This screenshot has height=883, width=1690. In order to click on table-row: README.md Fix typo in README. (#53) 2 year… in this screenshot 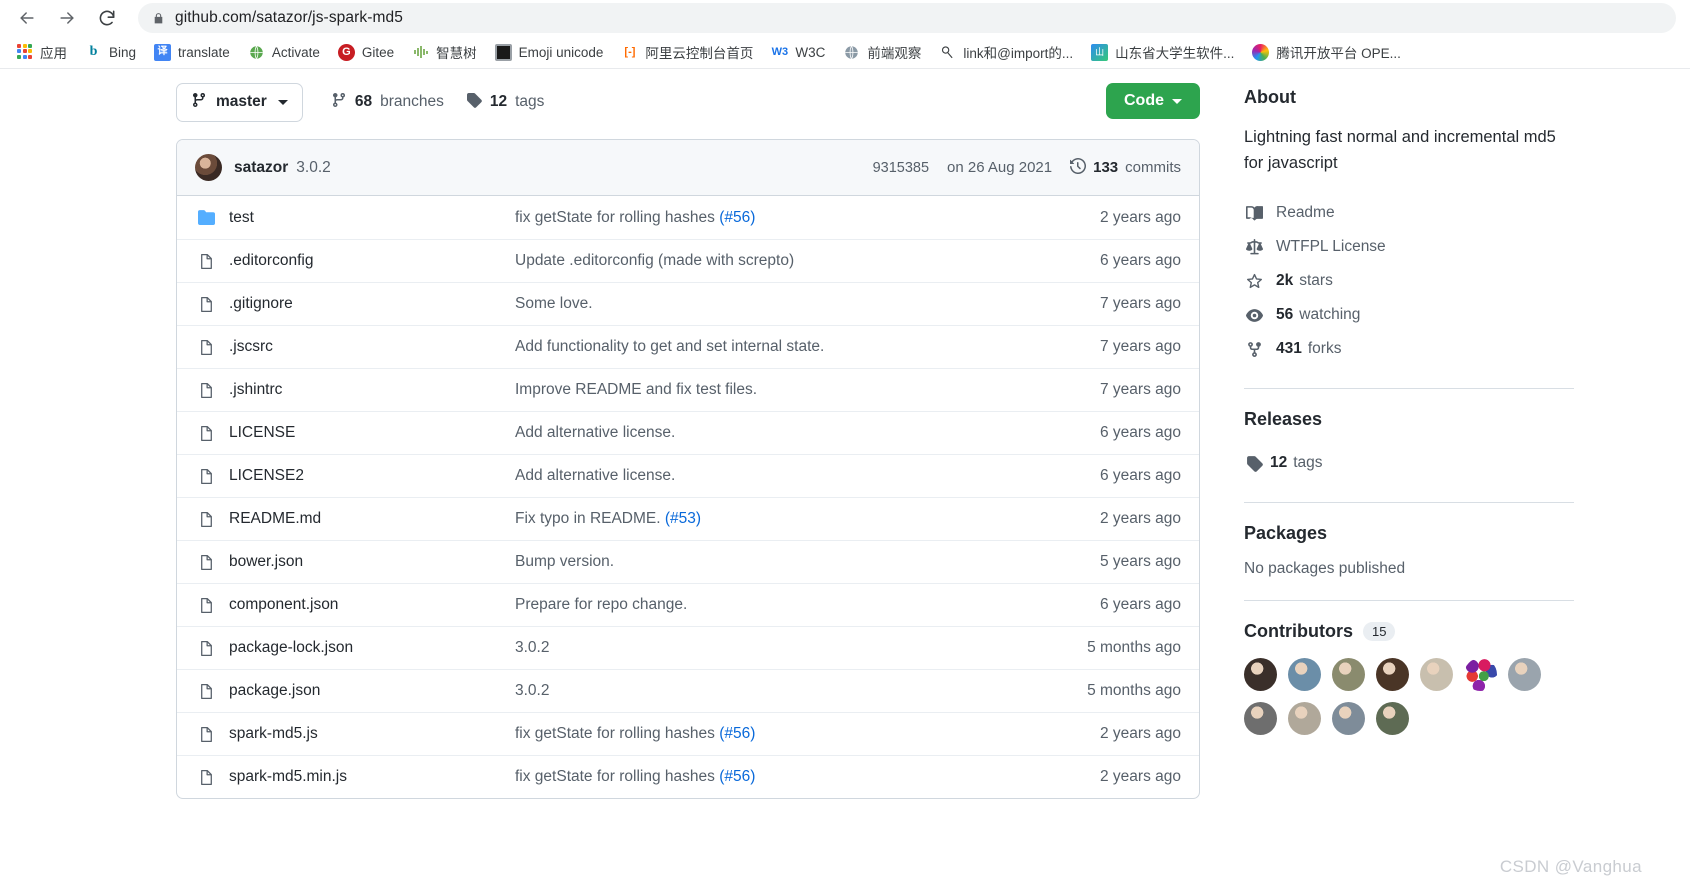, I will do `click(688, 518)`.